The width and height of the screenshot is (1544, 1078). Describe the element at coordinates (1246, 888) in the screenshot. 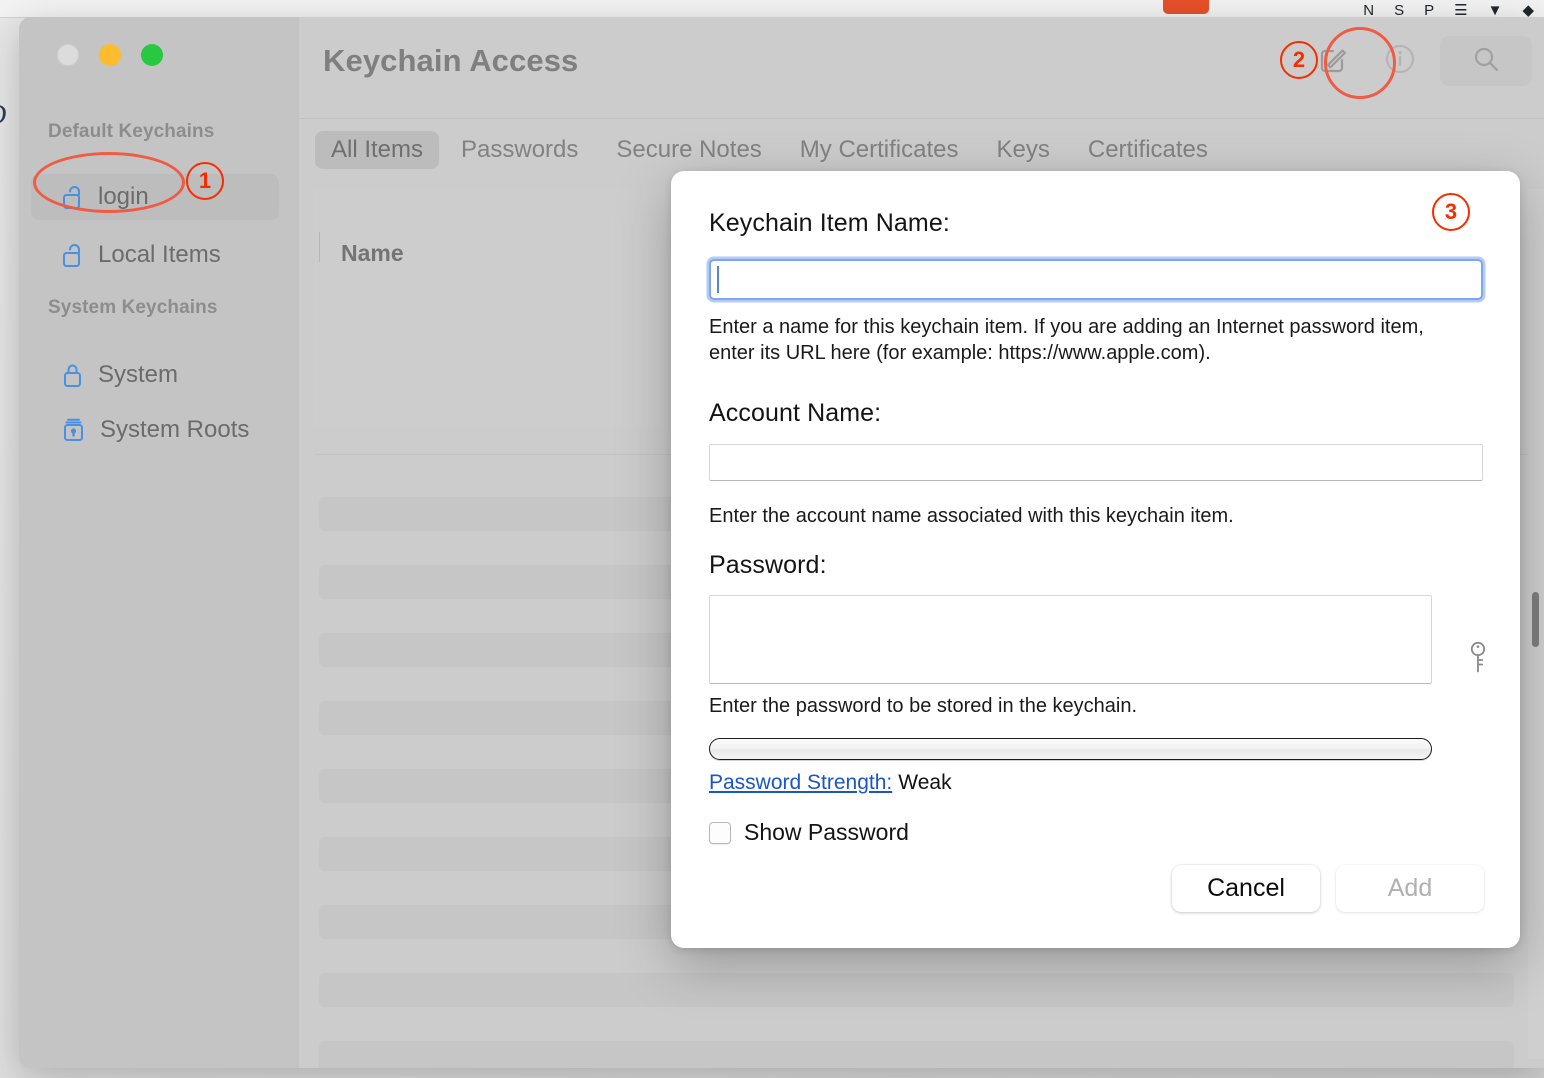

I see `cancel-button: Cancel` at that location.